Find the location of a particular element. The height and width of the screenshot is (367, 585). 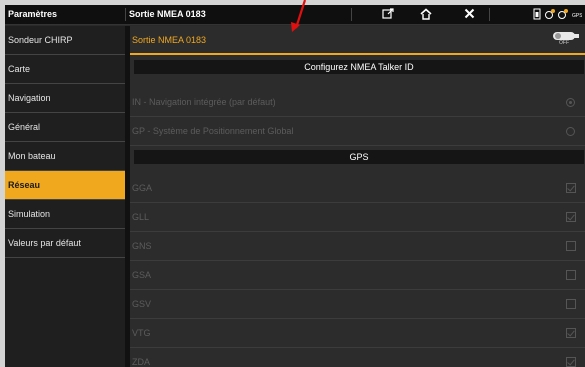

toggle-track is located at coordinates (564, 36).